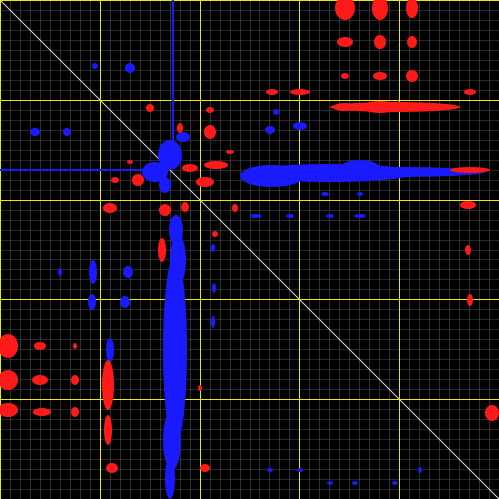 The image size is (499, 499). What do you see at coordinates (176, 230) in the screenshot?
I see `vertical-cross-peak-top` at bounding box center [176, 230].